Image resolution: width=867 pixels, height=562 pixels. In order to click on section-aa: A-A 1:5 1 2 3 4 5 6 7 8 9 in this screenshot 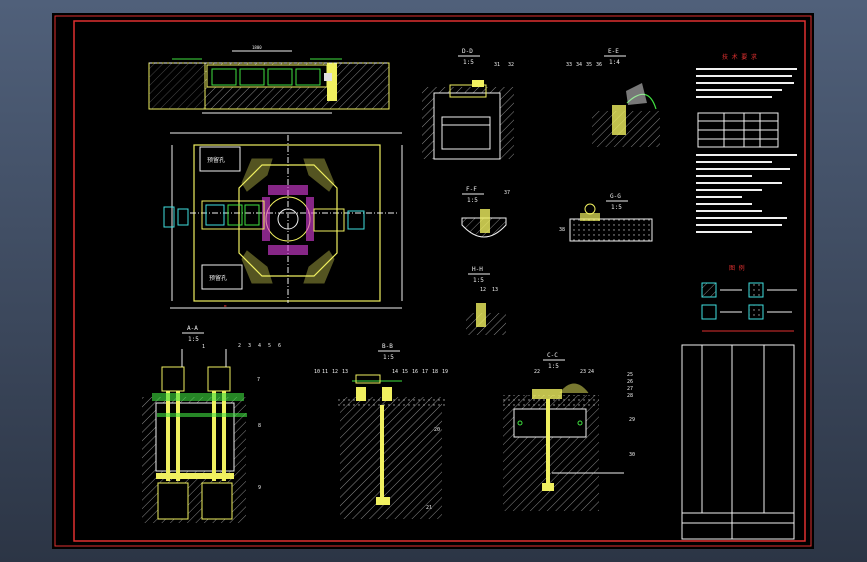, I will do `click(211, 424)`.